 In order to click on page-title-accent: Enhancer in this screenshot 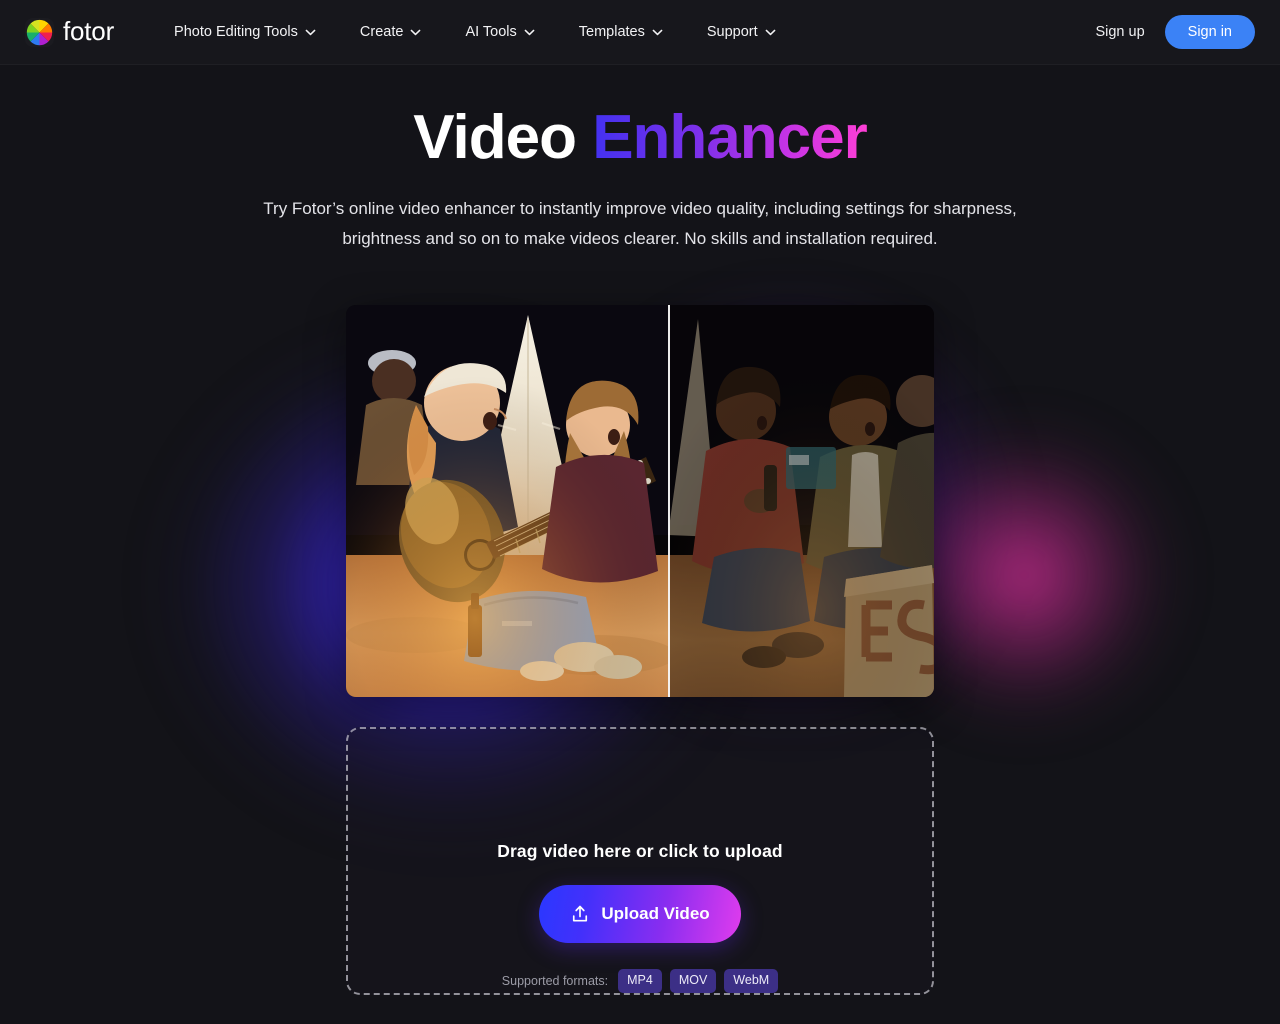, I will do `click(730, 137)`.